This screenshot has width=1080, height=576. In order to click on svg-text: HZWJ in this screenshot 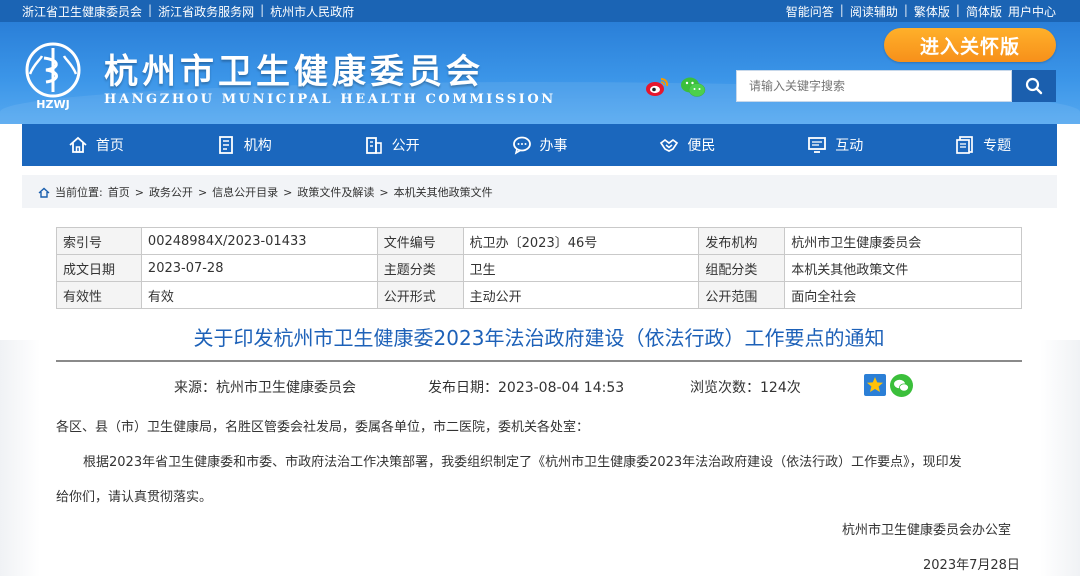, I will do `click(52, 104)`.